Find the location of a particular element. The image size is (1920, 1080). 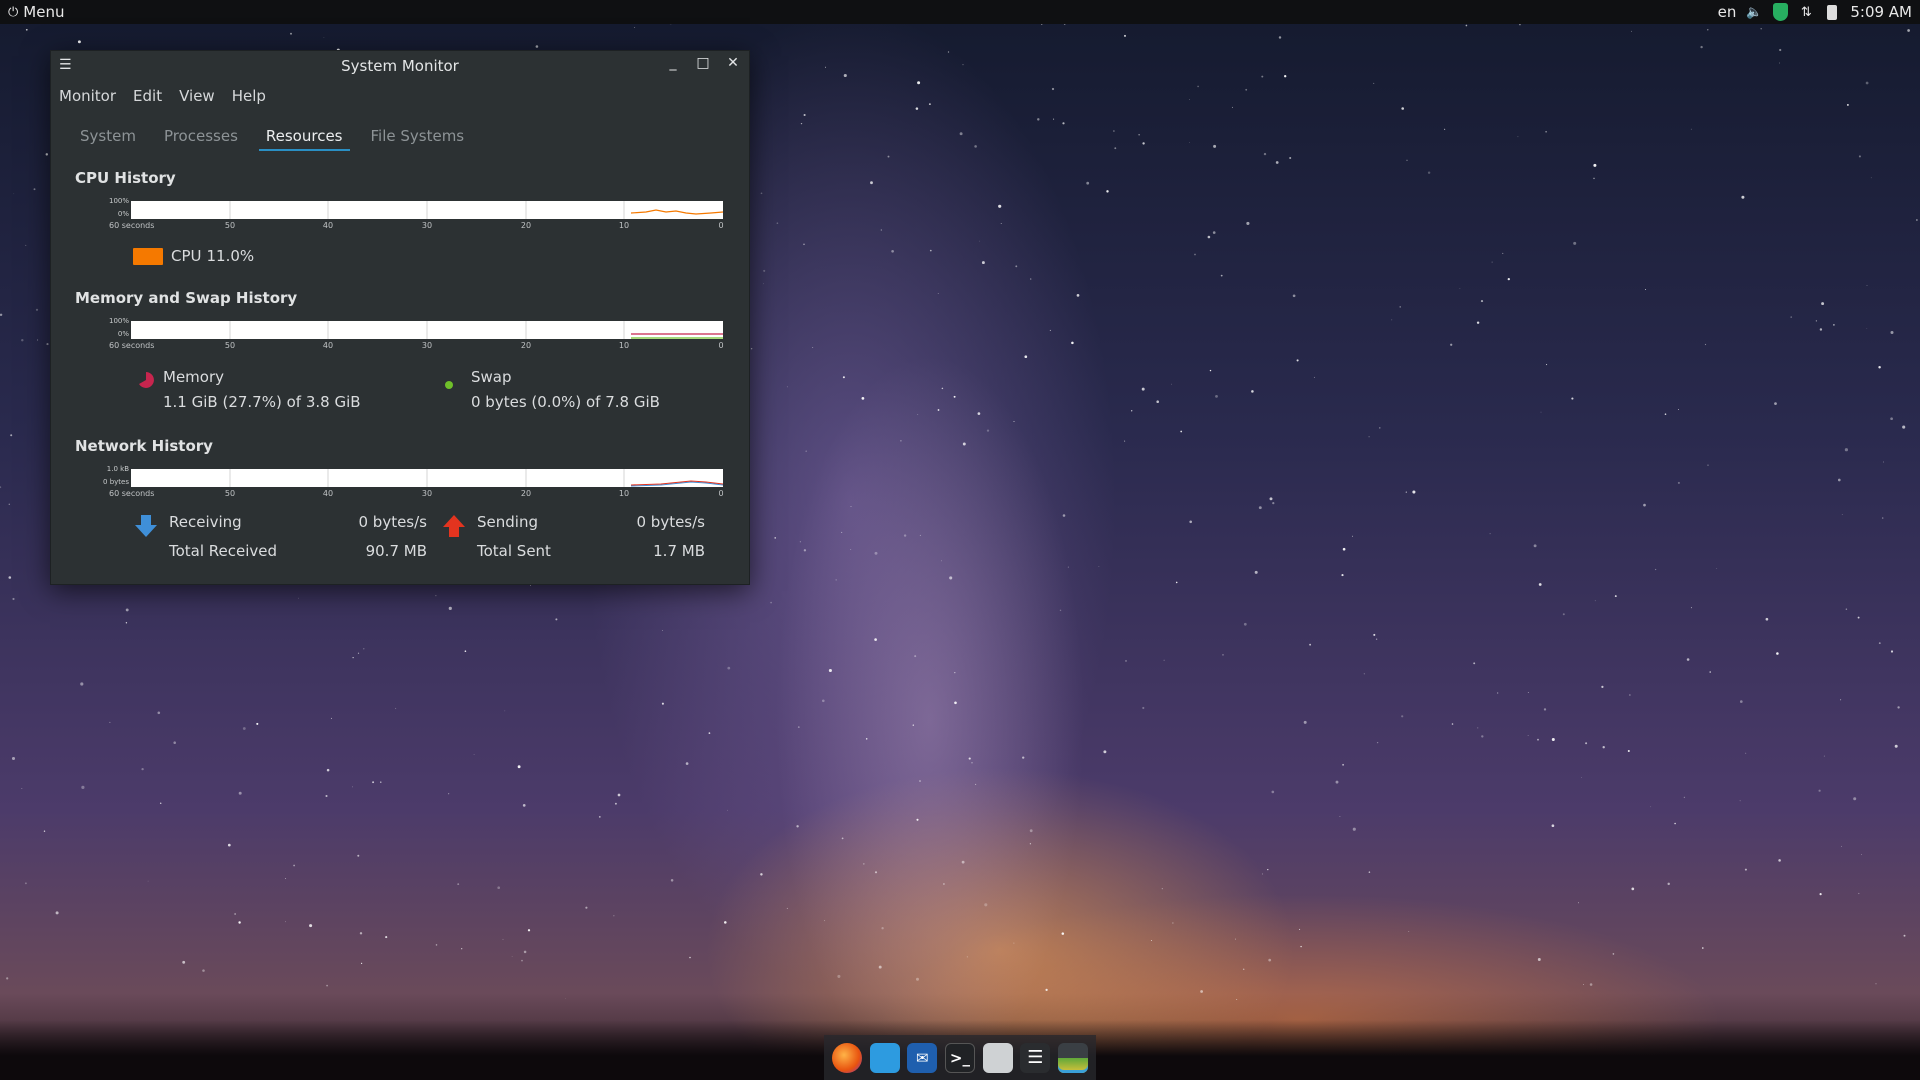

memory-y-top-label: 100% is located at coordinates (118, 321).